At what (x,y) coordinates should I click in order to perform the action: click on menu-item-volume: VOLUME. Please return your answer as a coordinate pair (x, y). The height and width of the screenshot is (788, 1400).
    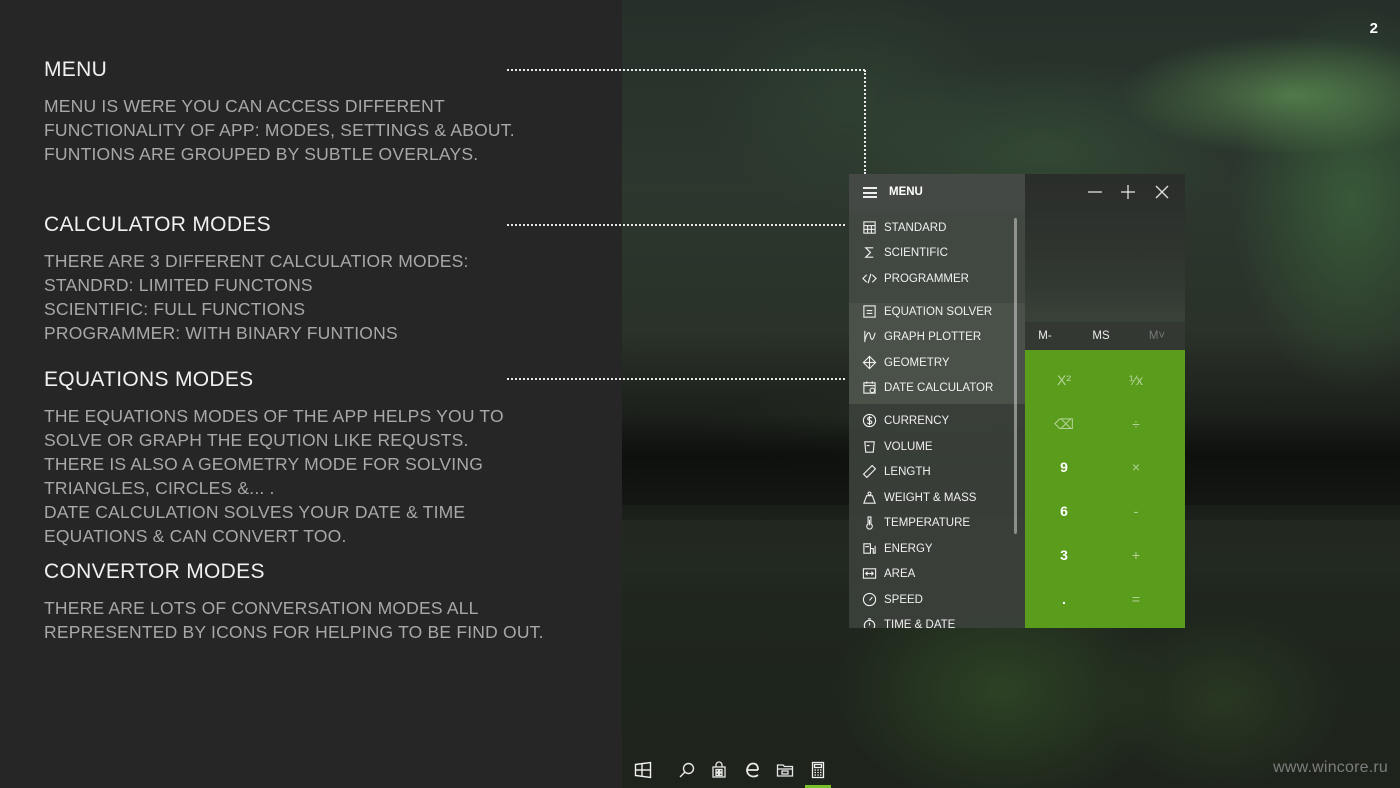
    Looking at the image, I should click on (932, 446).